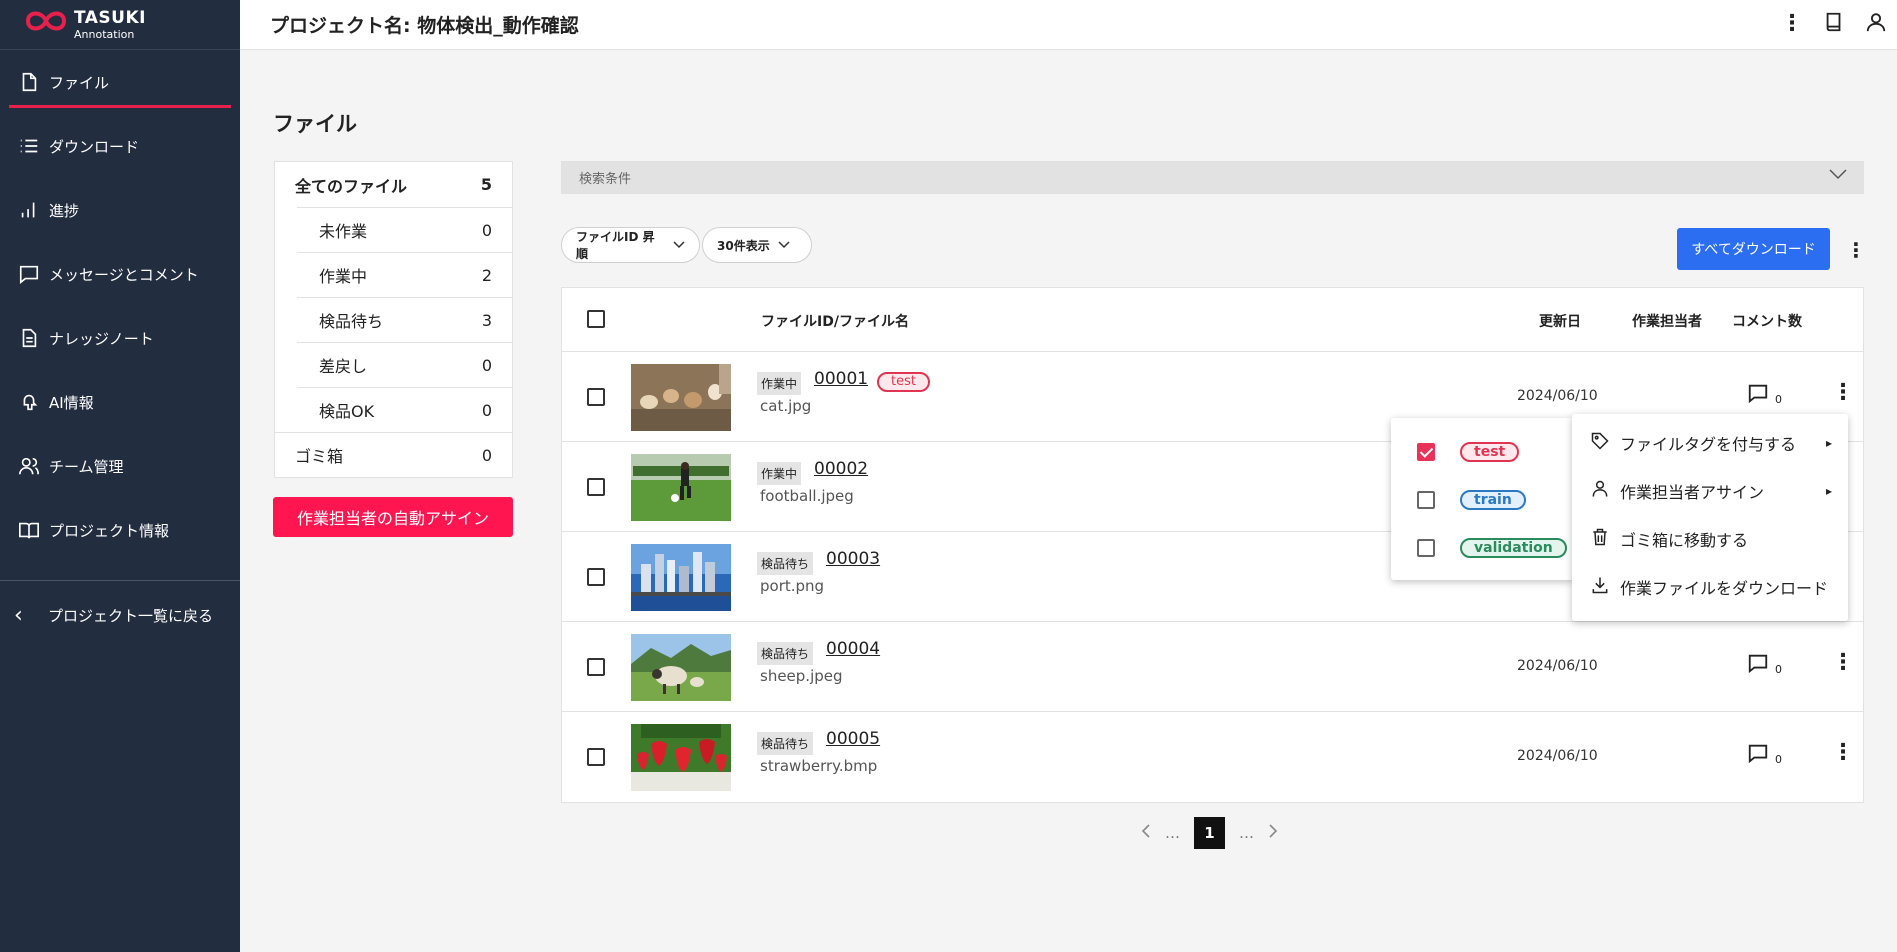 The width and height of the screenshot is (1897, 952). What do you see at coordinates (1715, 587) in the screenshot?
I see `menu-item-download-work-file: 作業ファイルをダウンロード` at bounding box center [1715, 587].